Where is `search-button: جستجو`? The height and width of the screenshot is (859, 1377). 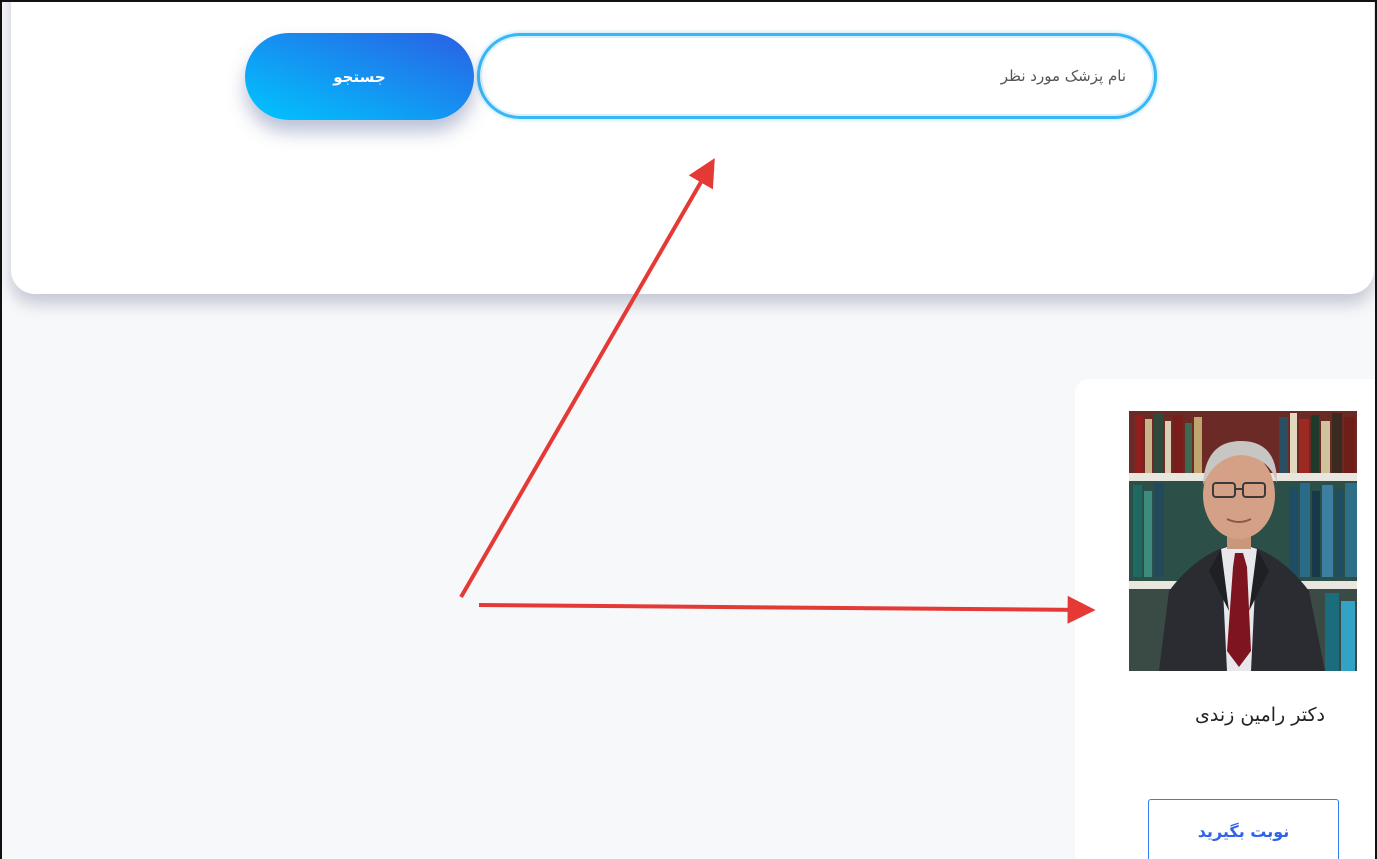
search-button: جستجو is located at coordinates (359, 76).